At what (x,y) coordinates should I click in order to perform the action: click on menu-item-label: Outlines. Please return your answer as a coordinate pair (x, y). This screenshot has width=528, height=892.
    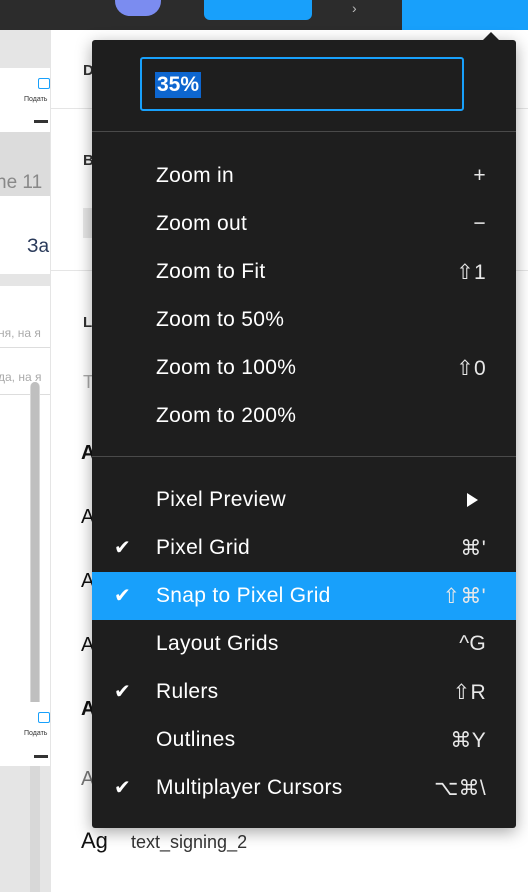
    Looking at the image, I should click on (196, 739).